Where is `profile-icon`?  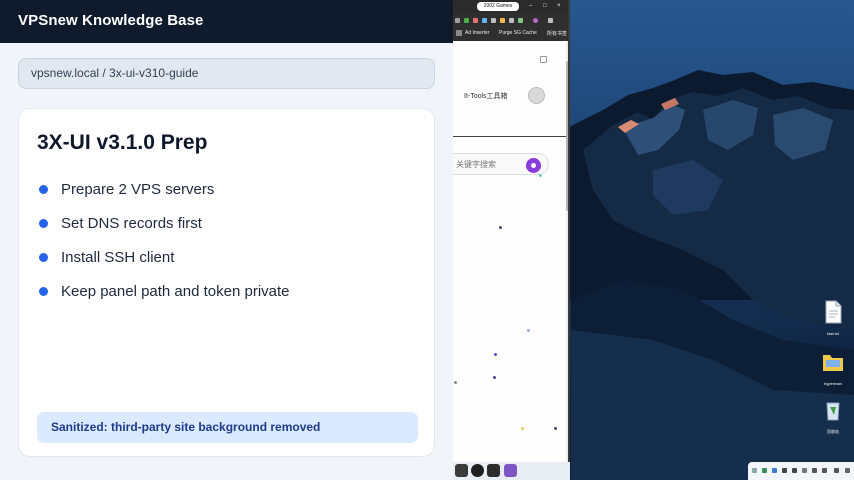
profile-icon is located at coordinates (535, 20).